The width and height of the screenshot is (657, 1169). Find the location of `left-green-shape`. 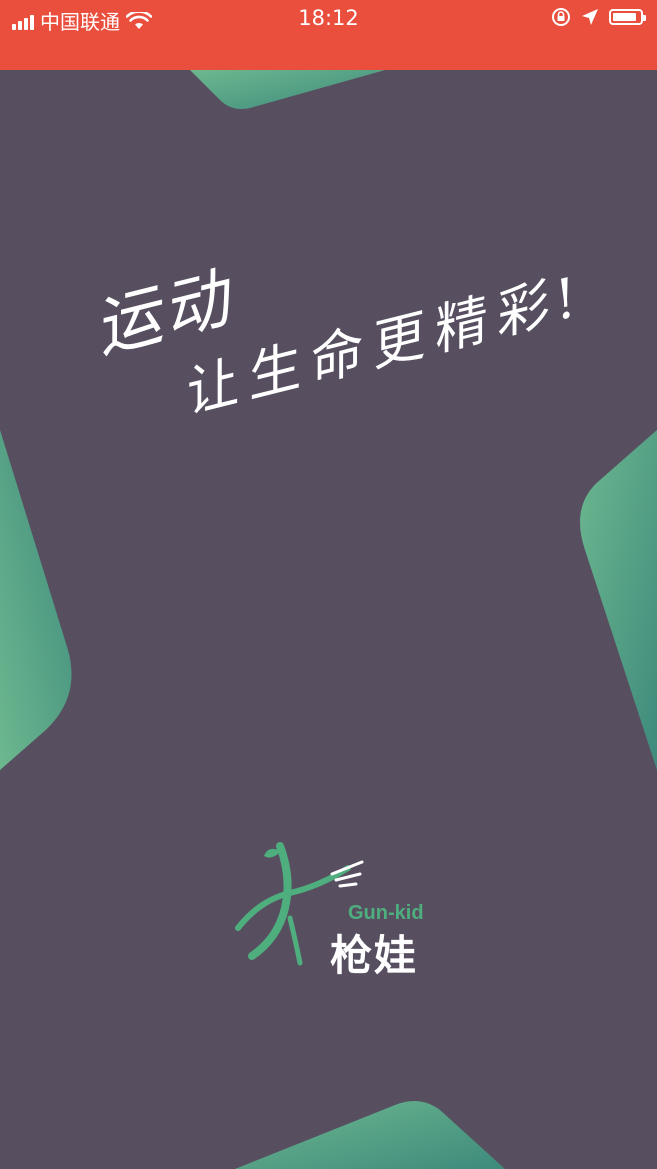

left-green-shape is located at coordinates (36, 600).